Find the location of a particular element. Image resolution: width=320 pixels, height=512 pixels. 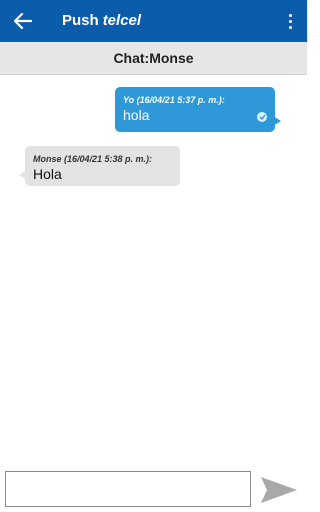

back-button is located at coordinates (23, 21).